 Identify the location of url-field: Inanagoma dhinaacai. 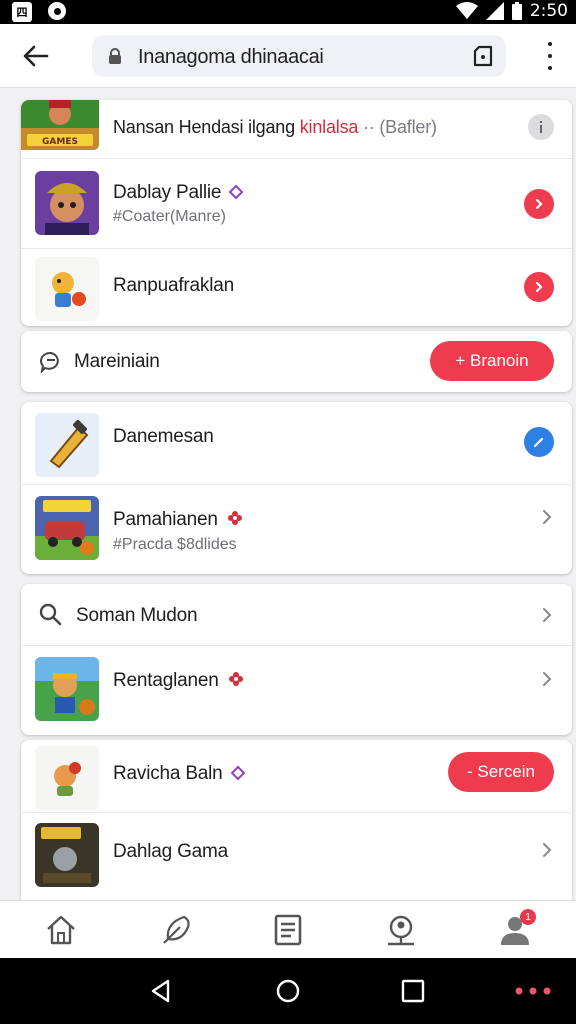
(299, 56).